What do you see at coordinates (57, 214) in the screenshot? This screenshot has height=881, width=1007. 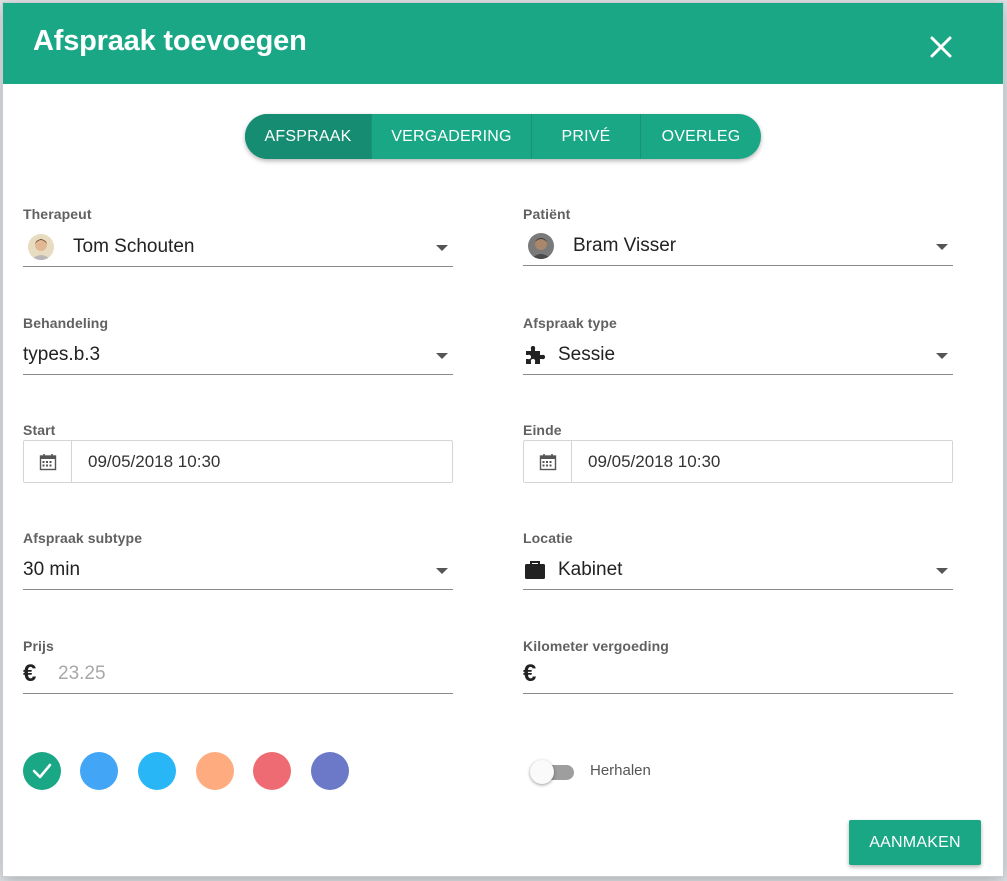 I see `therapist-label: Therapeut` at bounding box center [57, 214].